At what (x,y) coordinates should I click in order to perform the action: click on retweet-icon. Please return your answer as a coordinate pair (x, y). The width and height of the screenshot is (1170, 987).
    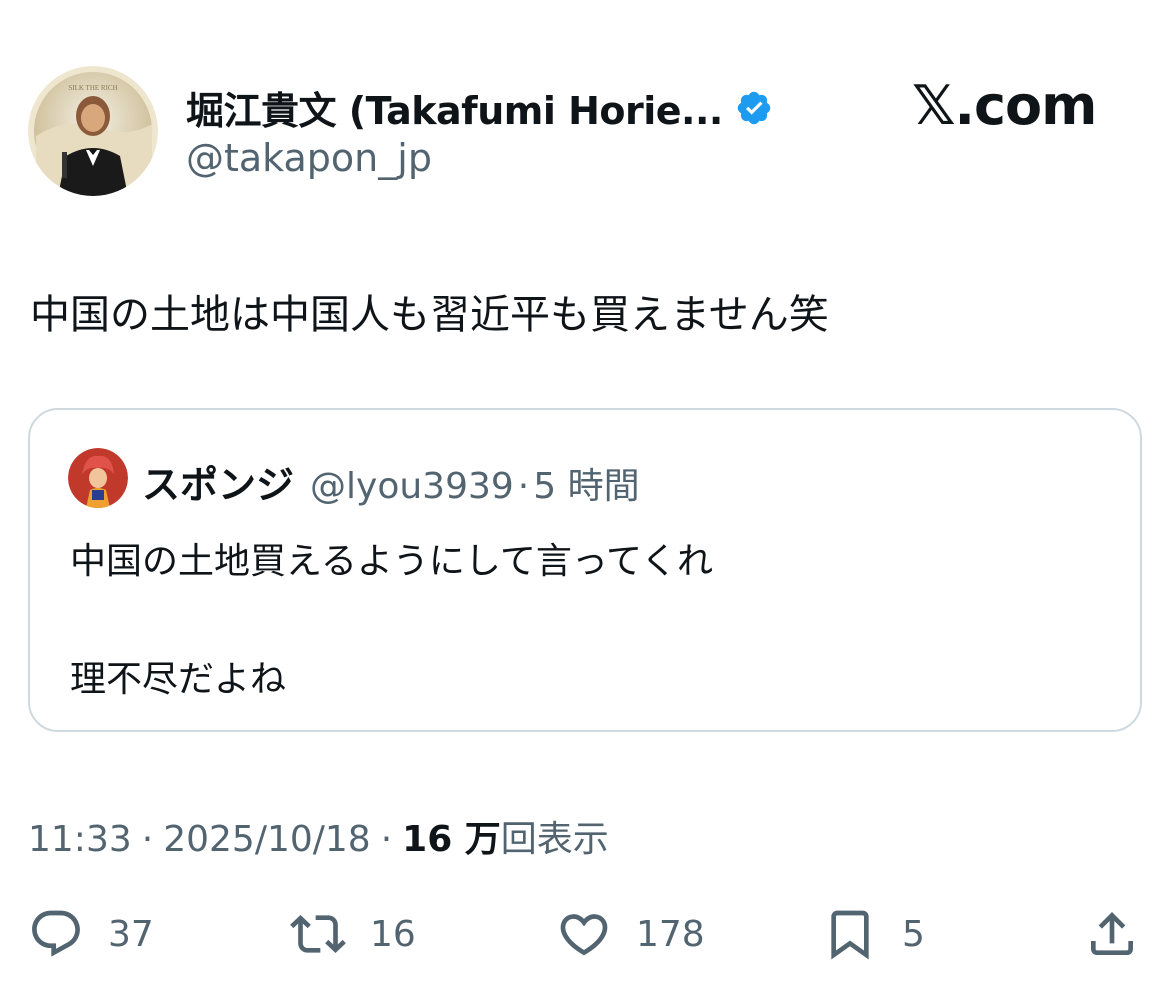
    Looking at the image, I should click on (318, 934).